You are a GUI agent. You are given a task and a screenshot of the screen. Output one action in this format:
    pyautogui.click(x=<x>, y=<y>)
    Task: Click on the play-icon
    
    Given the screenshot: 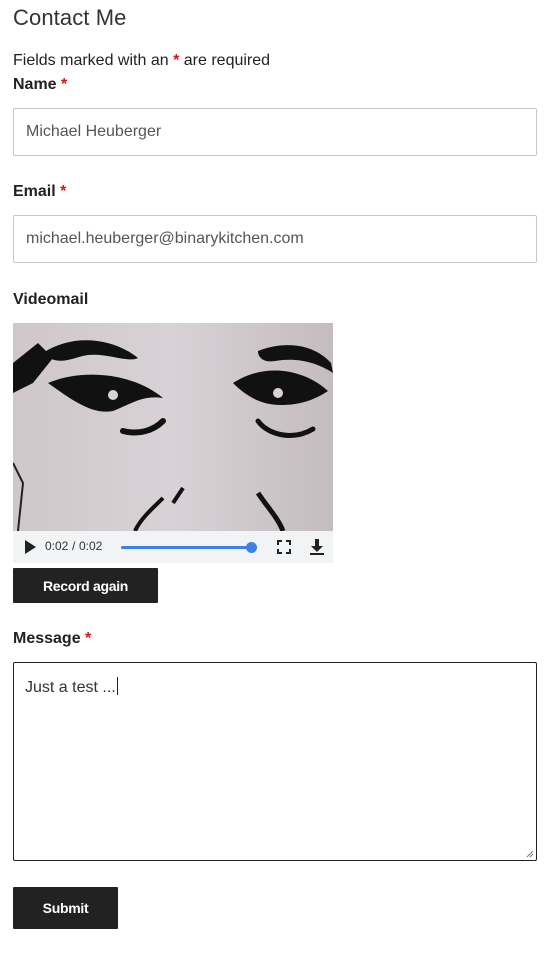 What is the action you would take?
    pyautogui.click(x=30, y=547)
    